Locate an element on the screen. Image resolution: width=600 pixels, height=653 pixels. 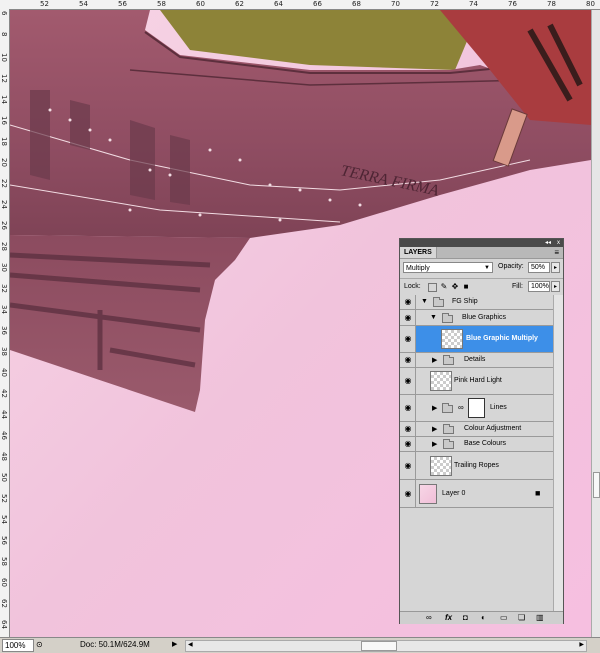
zoom-field: 100% is located at coordinates (18, 645).